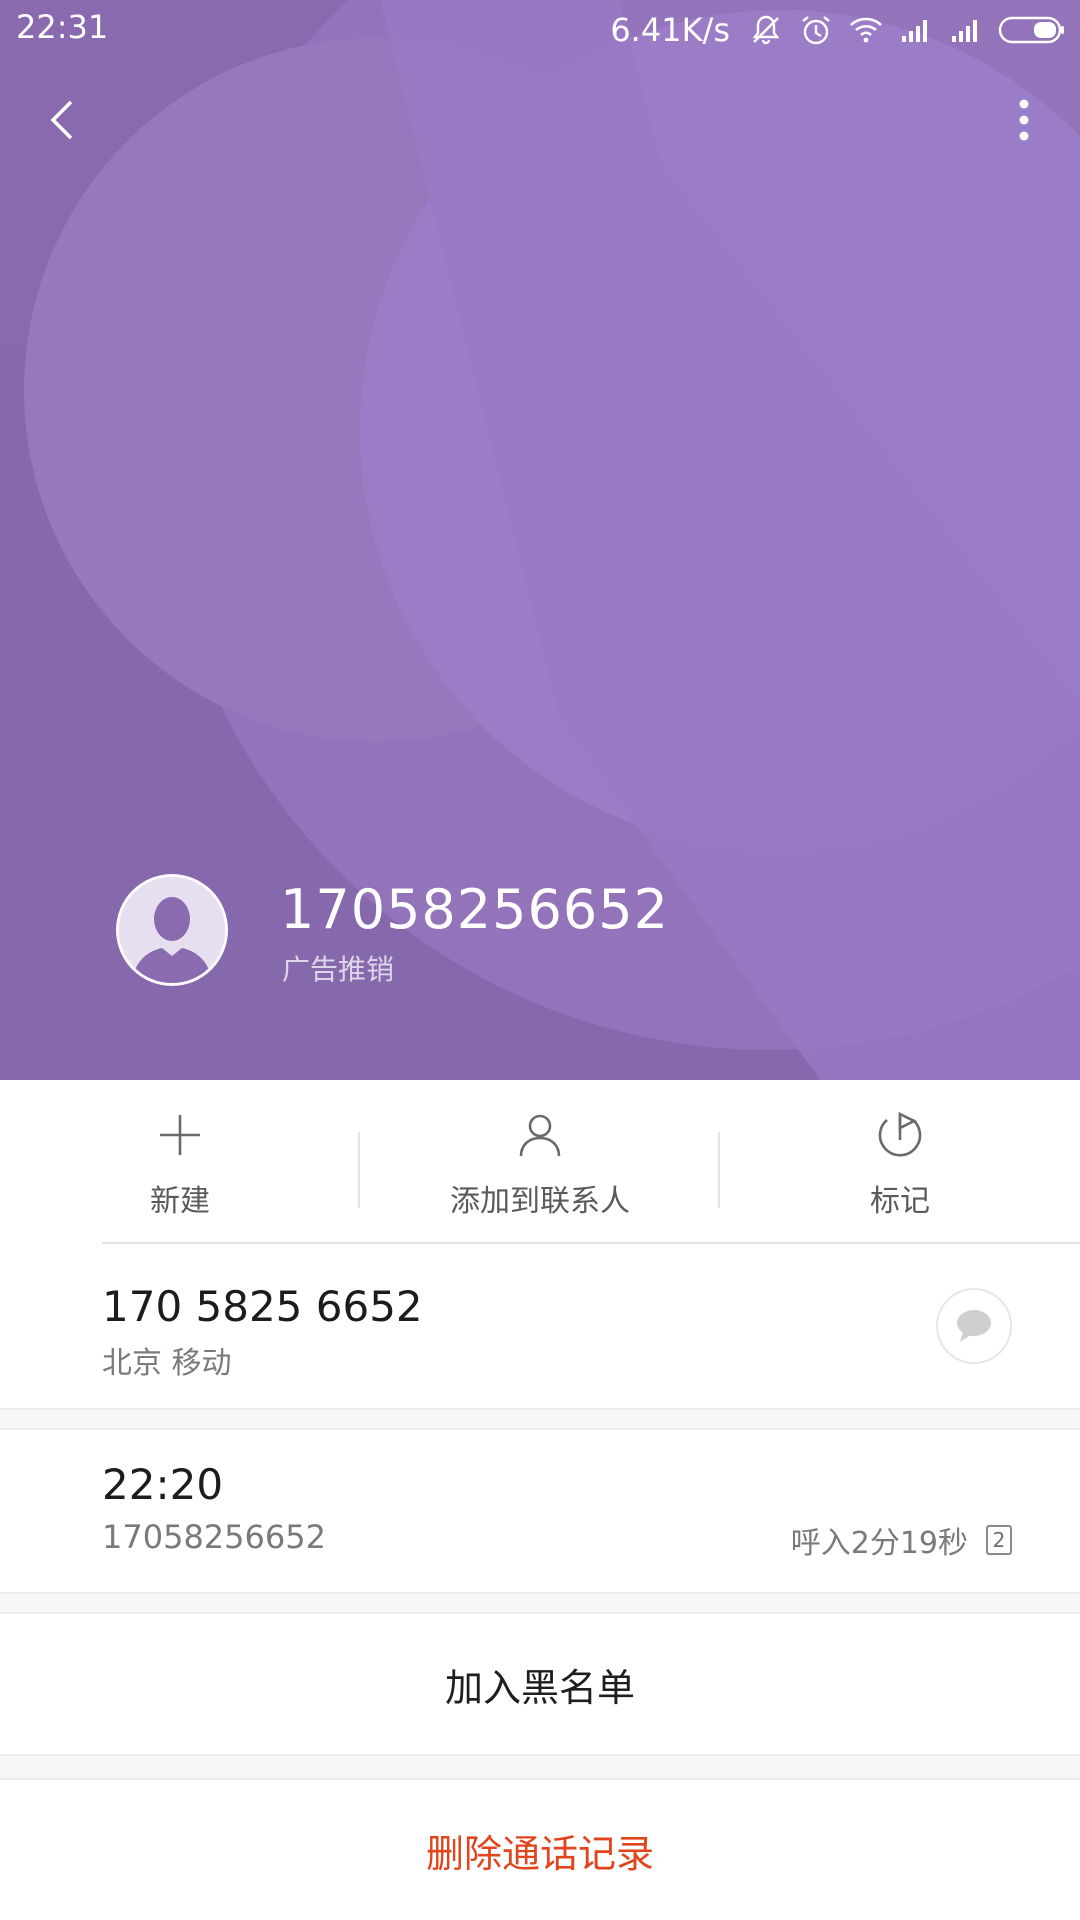  I want to click on more-vertical-icon, so click(1024, 120).